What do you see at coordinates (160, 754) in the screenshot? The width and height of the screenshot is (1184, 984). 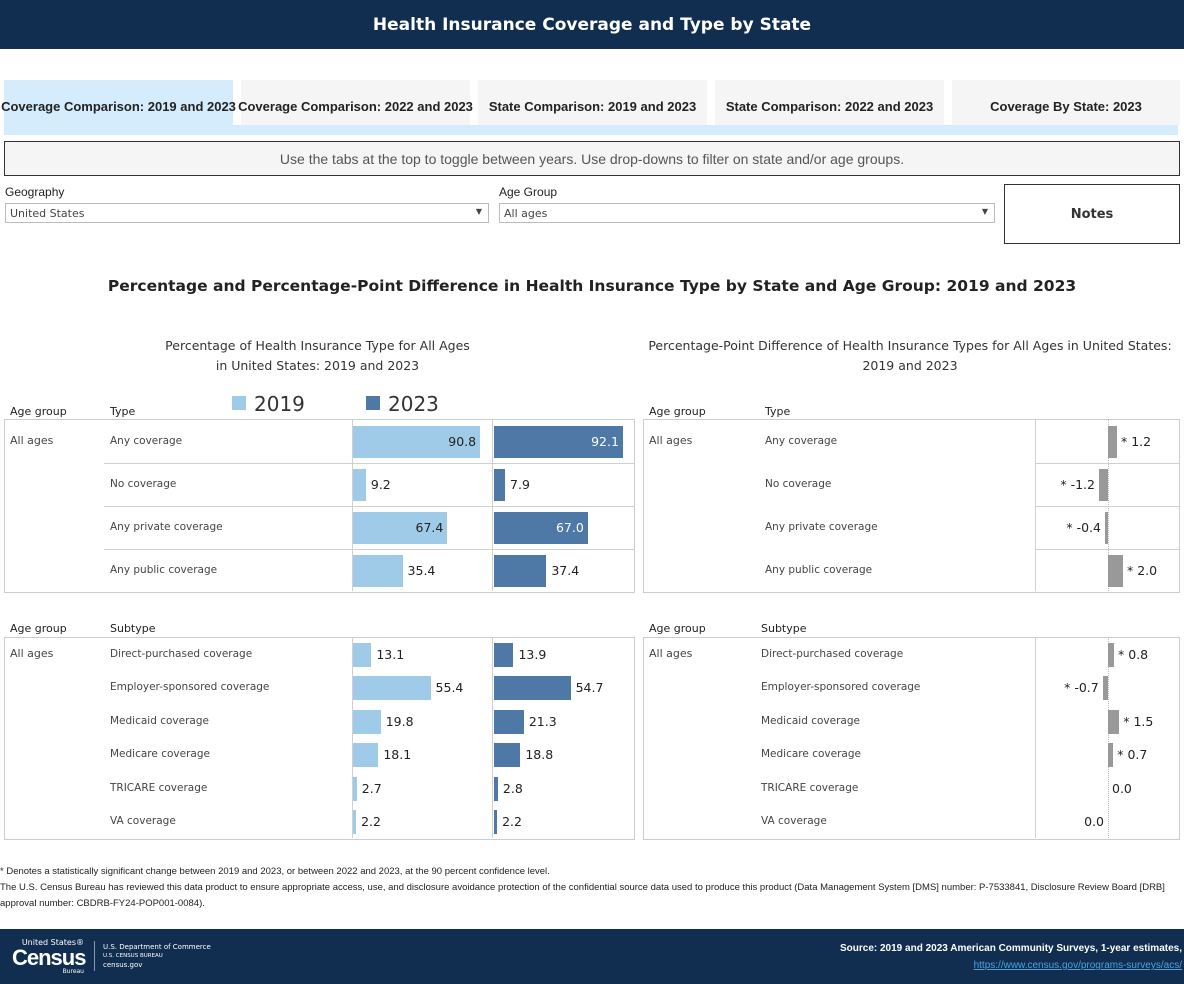 I see `type-label: Medicare coverage` at bounding box center [160, 754].